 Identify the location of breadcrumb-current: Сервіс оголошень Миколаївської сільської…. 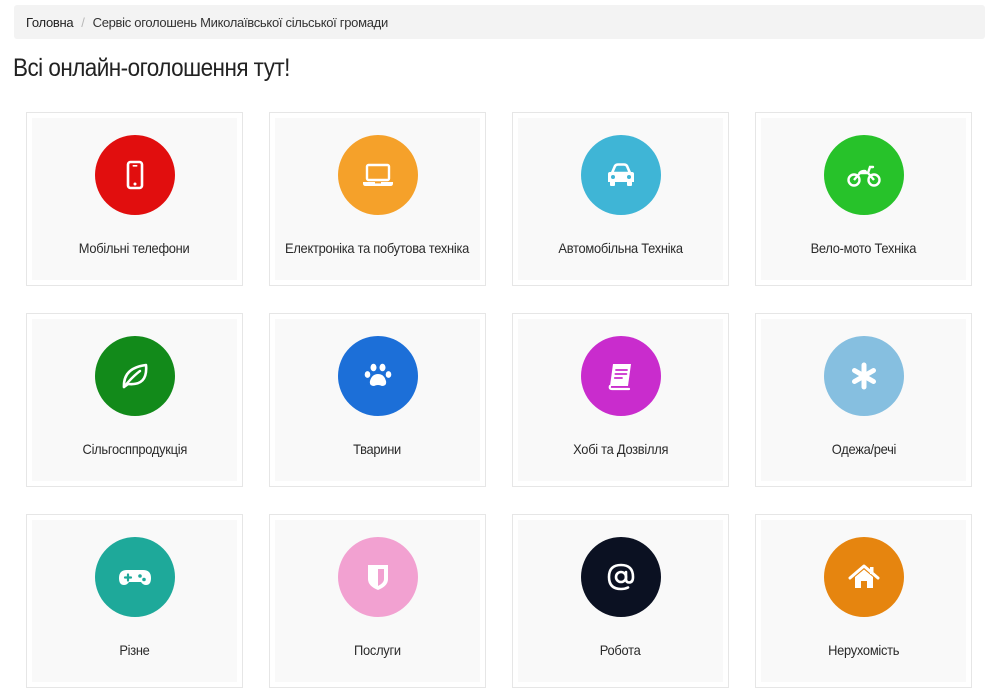
(240, 22).